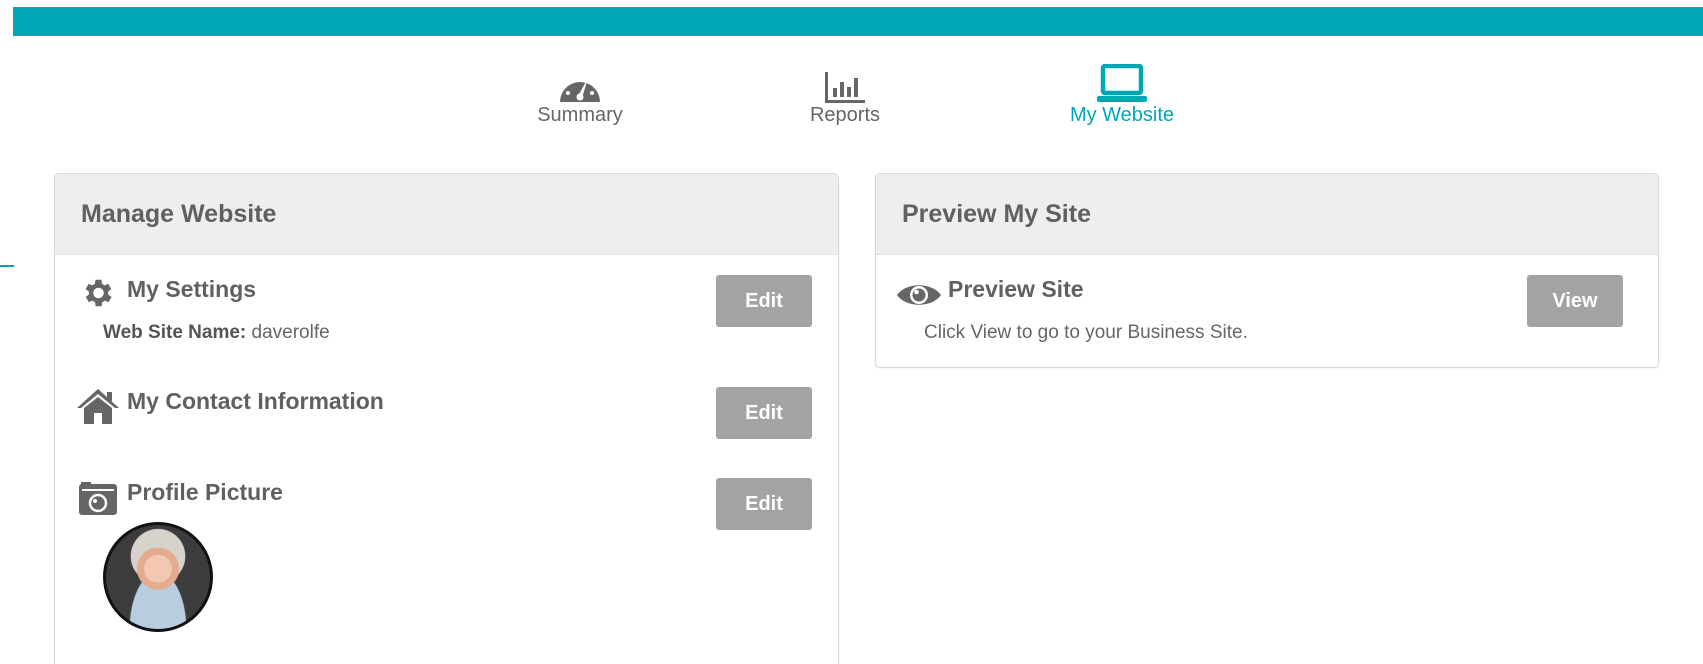  Describe the element at coordinates (98, 498) in the screenshot. I see `camera-icon` at that location.